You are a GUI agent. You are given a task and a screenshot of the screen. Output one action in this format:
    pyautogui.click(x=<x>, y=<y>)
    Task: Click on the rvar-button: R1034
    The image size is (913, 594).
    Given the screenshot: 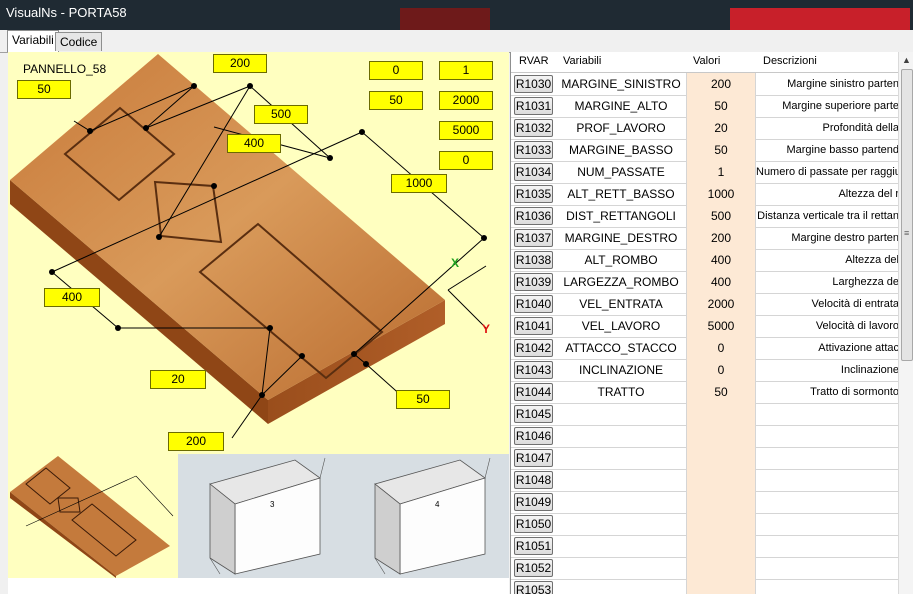 What is the action you would take?
    pyautogui.click(x=533, y=172)
    